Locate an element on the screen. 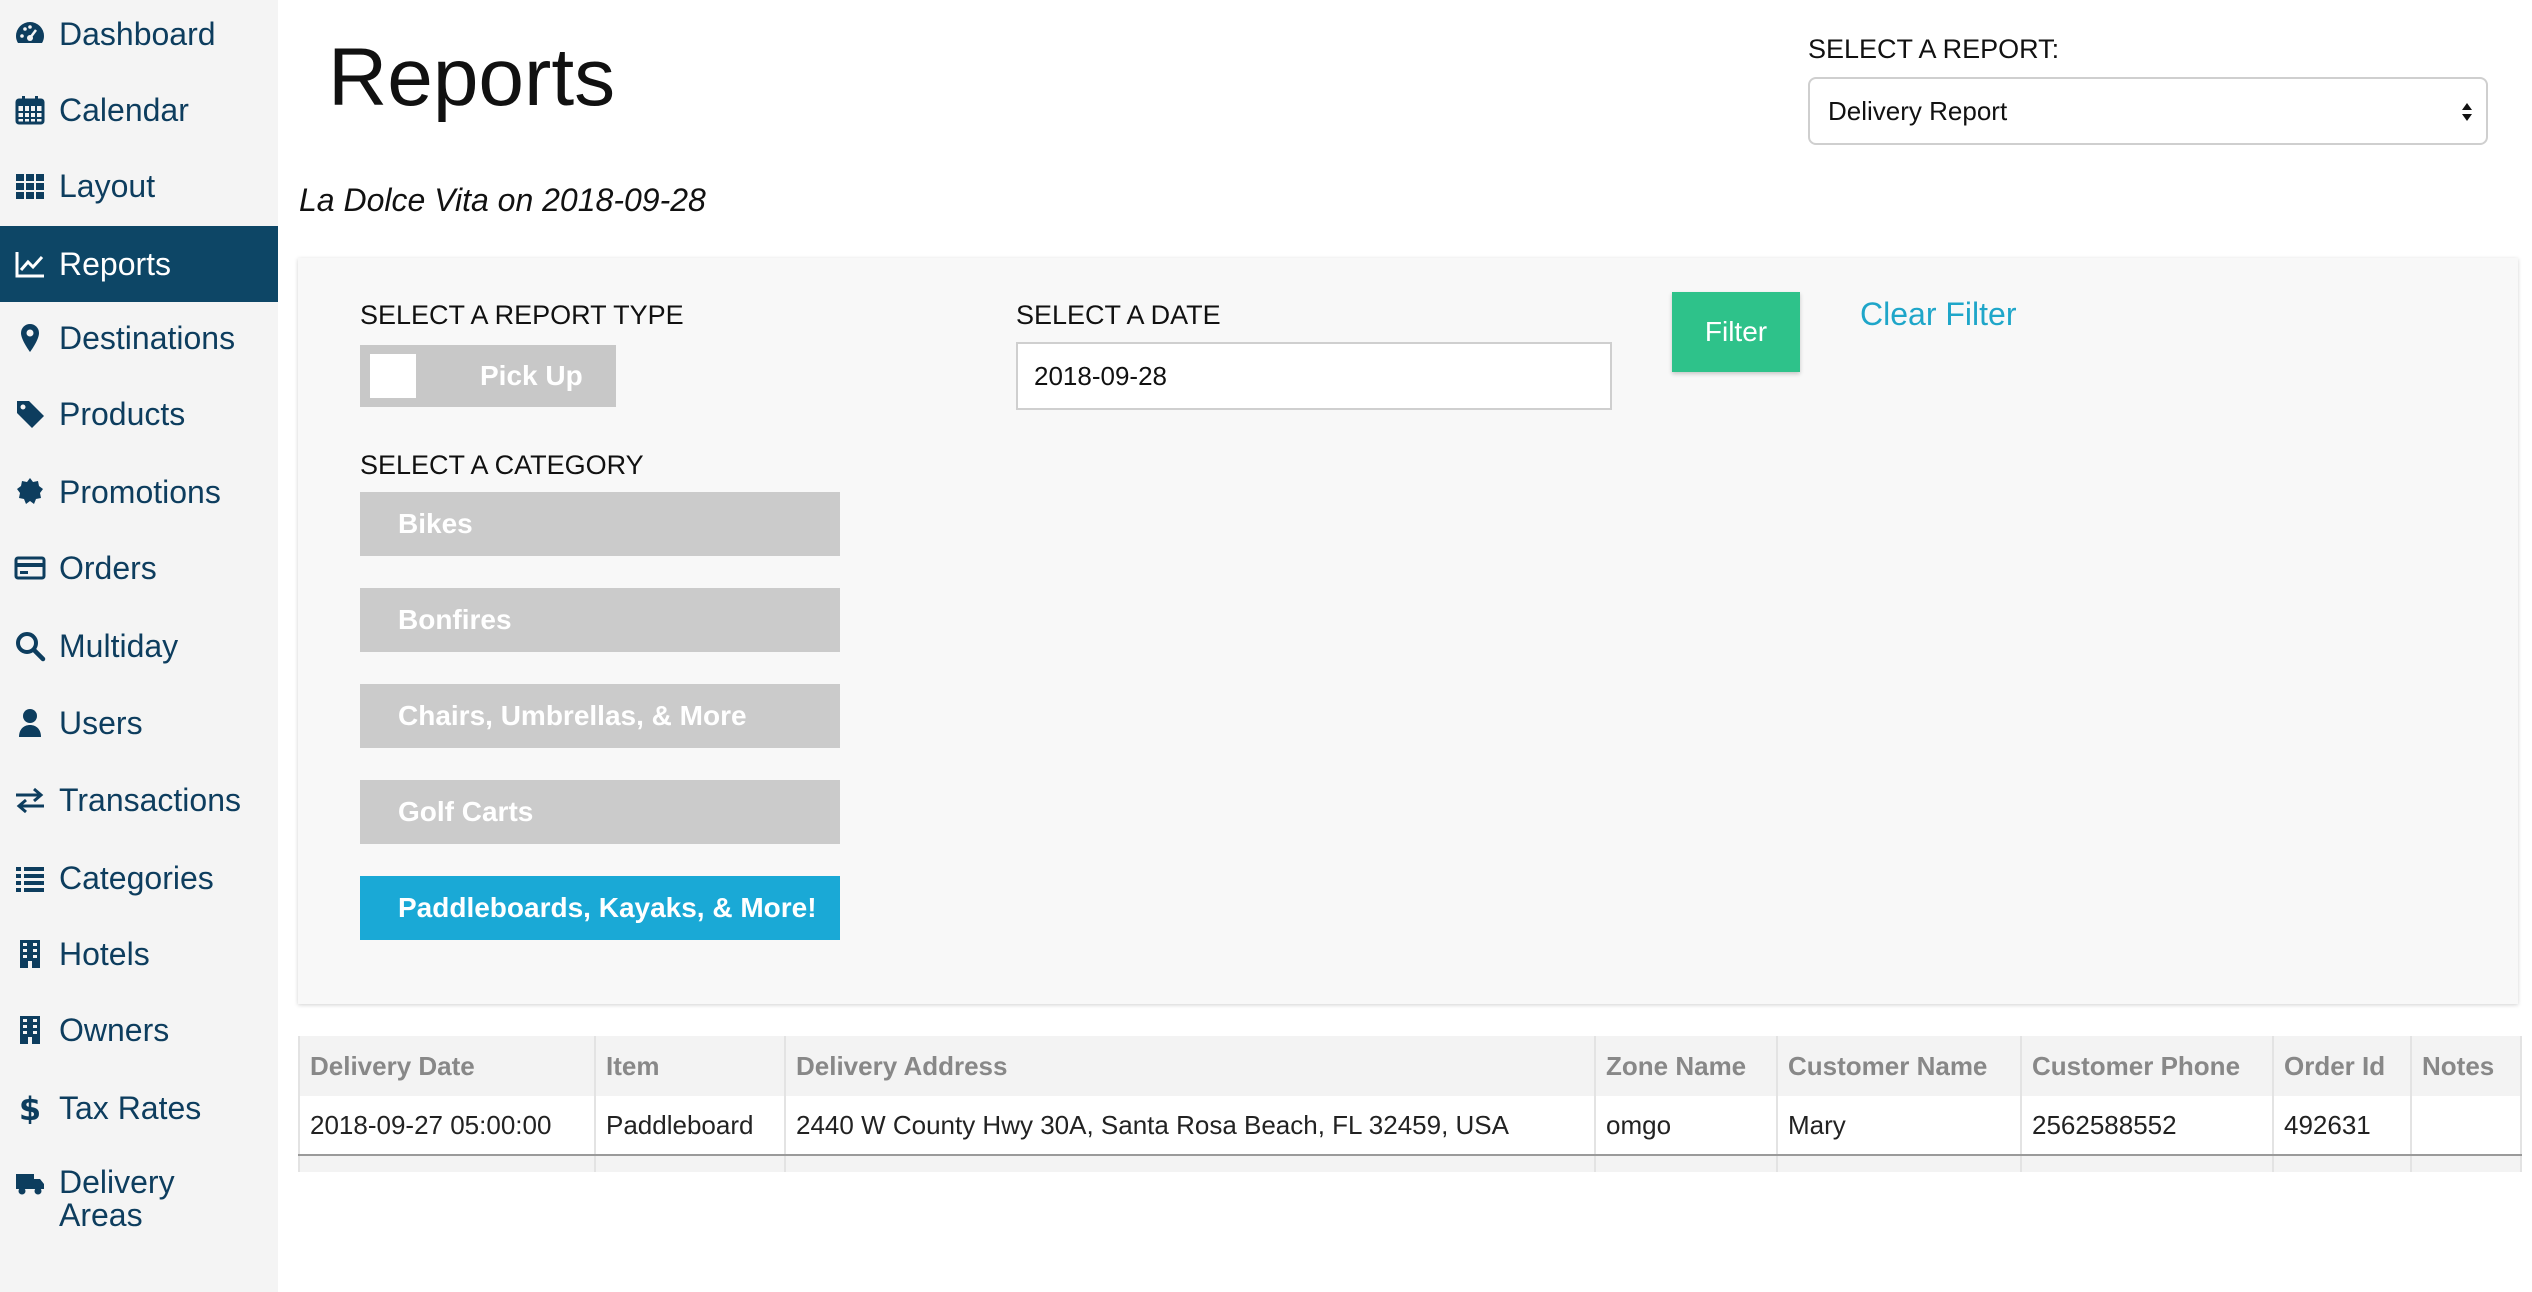  sidebar-item-orders: Orders is located at coordinates (139, 568).